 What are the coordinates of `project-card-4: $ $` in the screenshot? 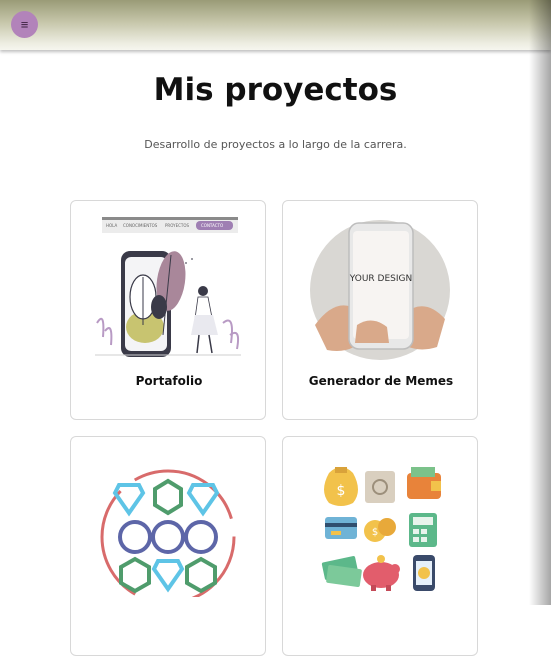 It's located at (380, 546).